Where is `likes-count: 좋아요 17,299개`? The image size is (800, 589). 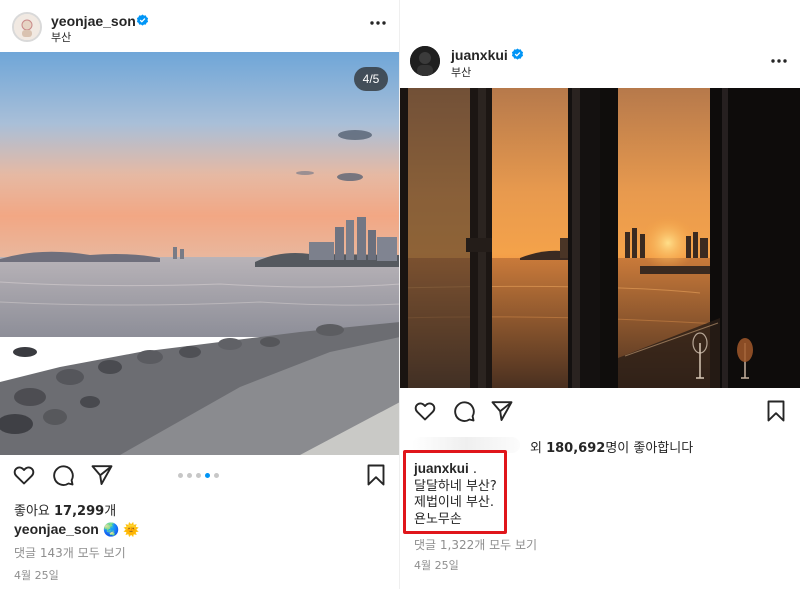
likes-count: 좋아요 17,299개 is located at coordinates (65, 509).